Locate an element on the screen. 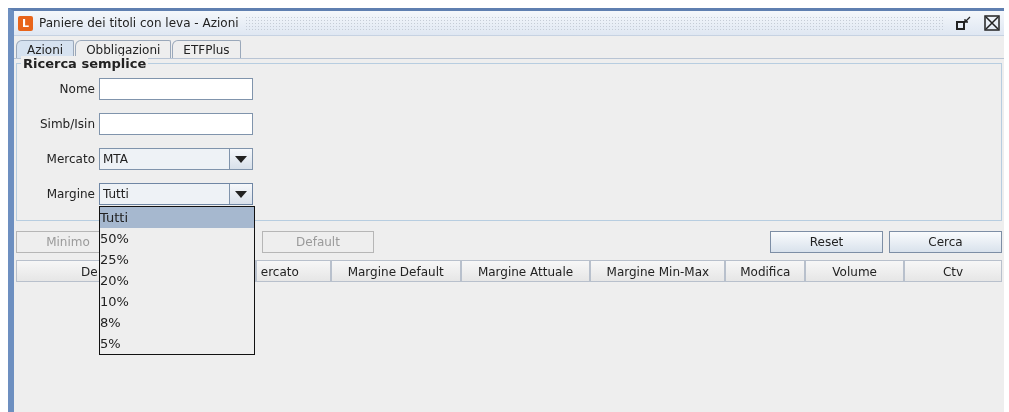 This screenshot has height=412, width=1009. window-title: Paniere dei titoli con leva - Azioni is located at coordinates (139, 23).